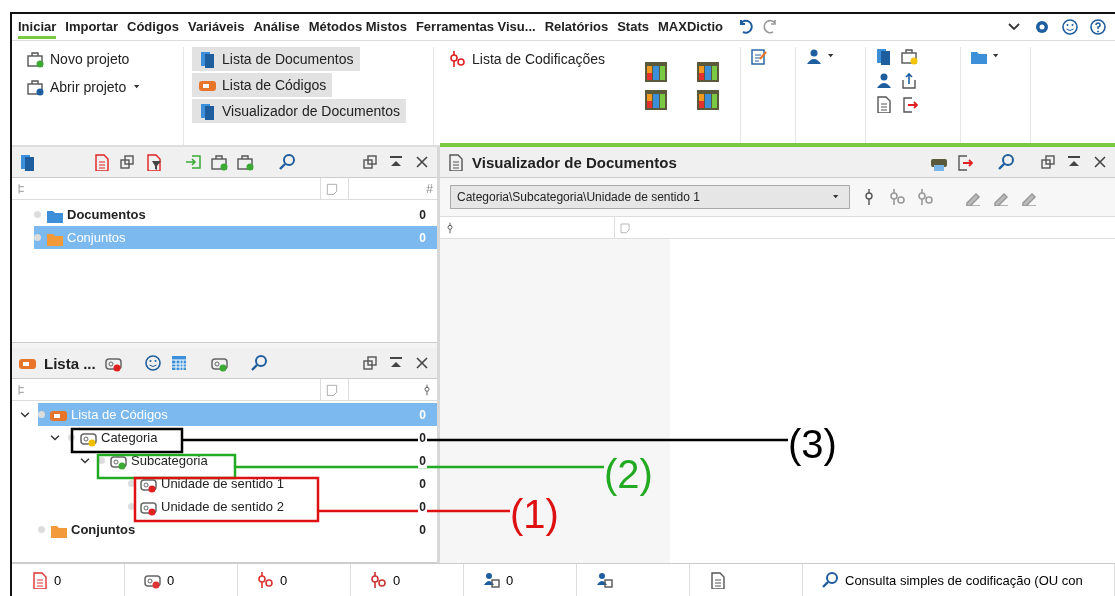 The image size is (1115, 596). I want to click on ribbon-button: Novo projeto, so click(78, 59).